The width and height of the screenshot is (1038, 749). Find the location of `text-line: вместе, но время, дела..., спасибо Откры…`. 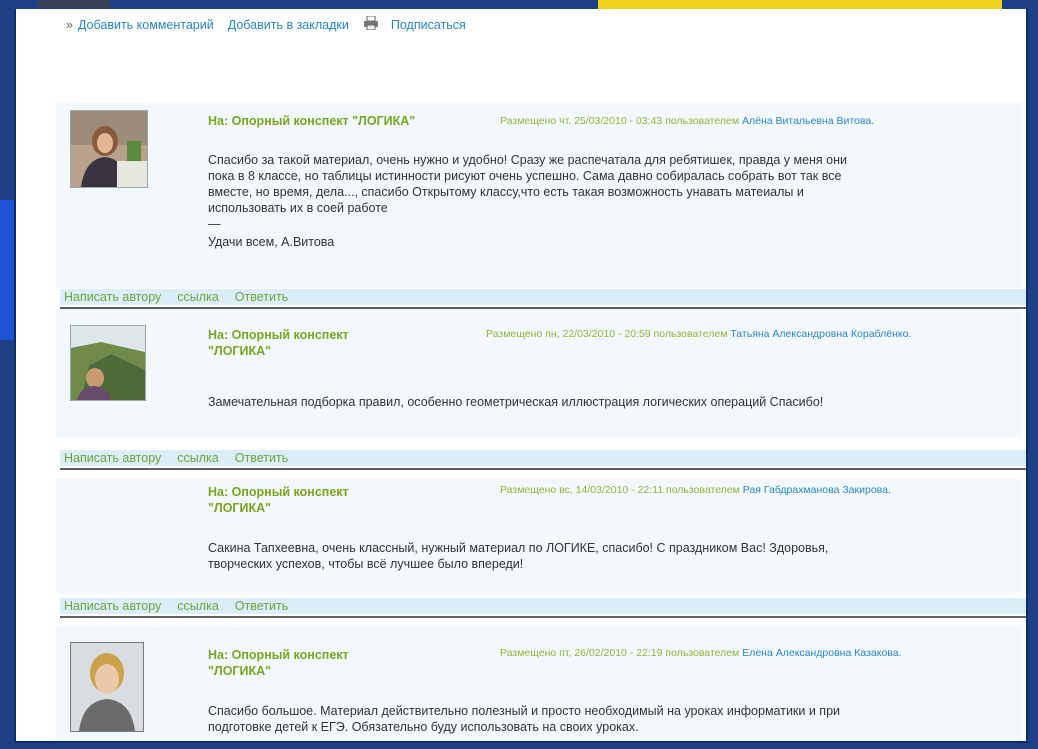

text-line: вместе, но время, дела..., спасибо Откры… is located at coordinates (506, 192).